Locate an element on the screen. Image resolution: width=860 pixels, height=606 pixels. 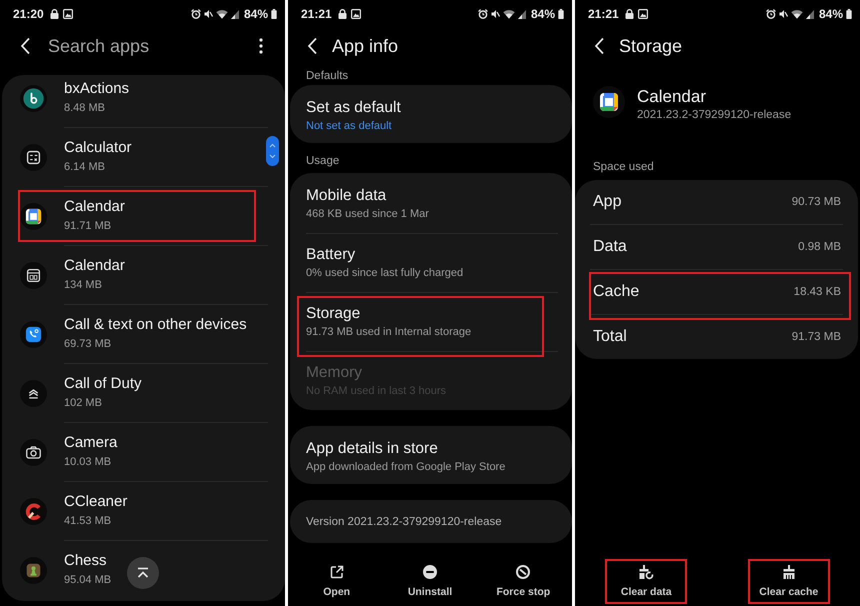
storage-label: Total is located at coordinates (610, 337).